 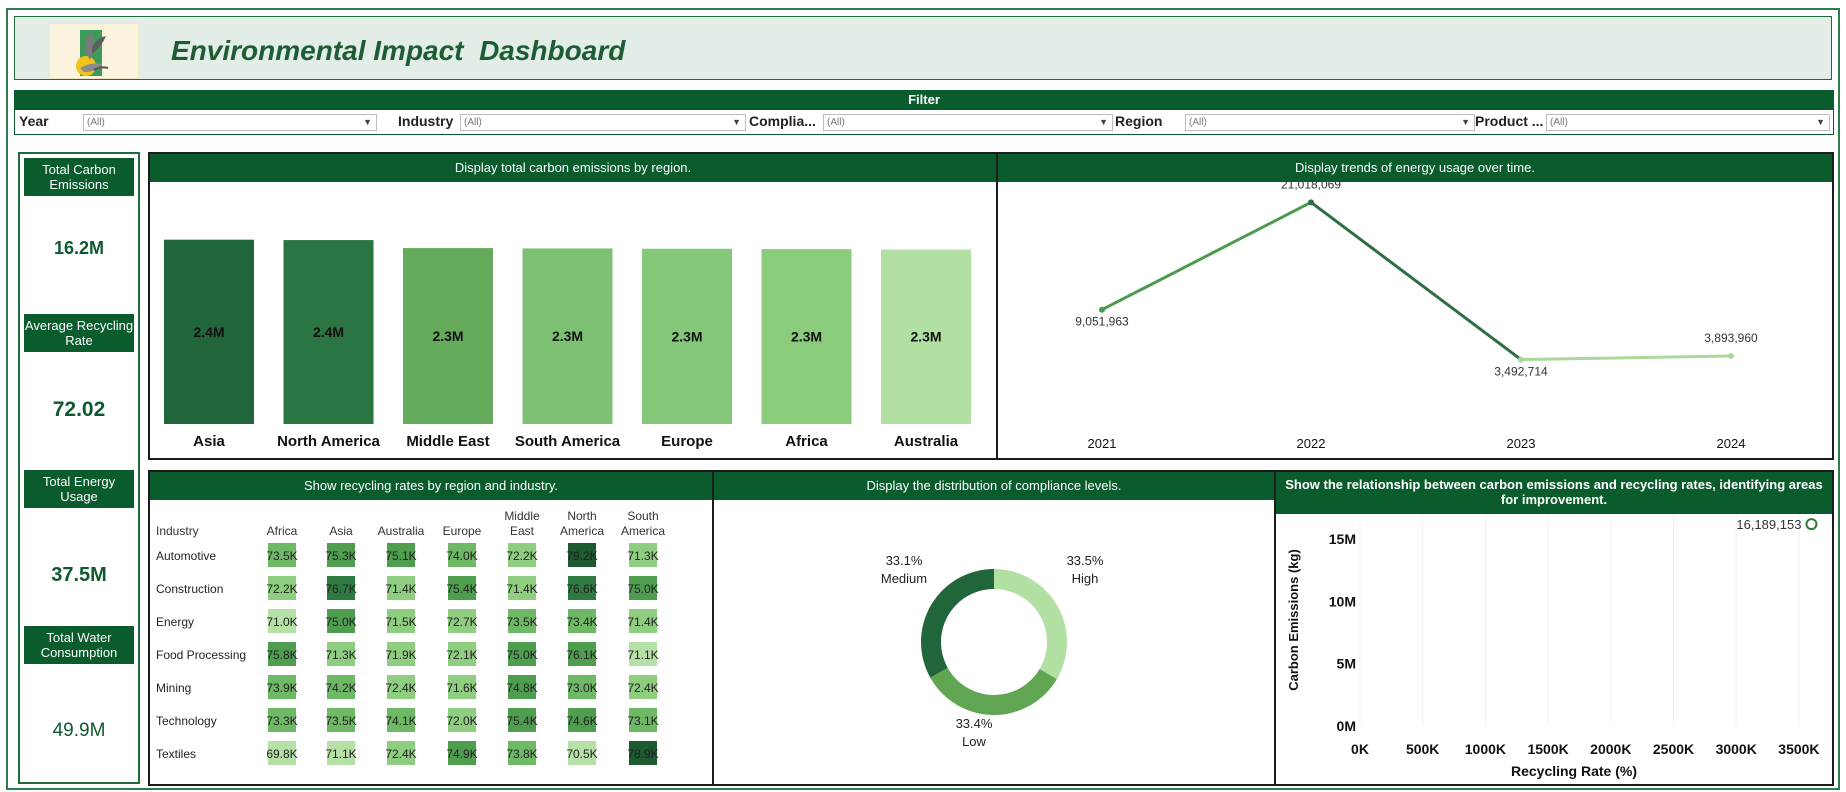 What do you see at coordinates (79, 248) in the screenshot?
I see `kpi-value-carbon: 16.2M` at bounding box center [79, 248].